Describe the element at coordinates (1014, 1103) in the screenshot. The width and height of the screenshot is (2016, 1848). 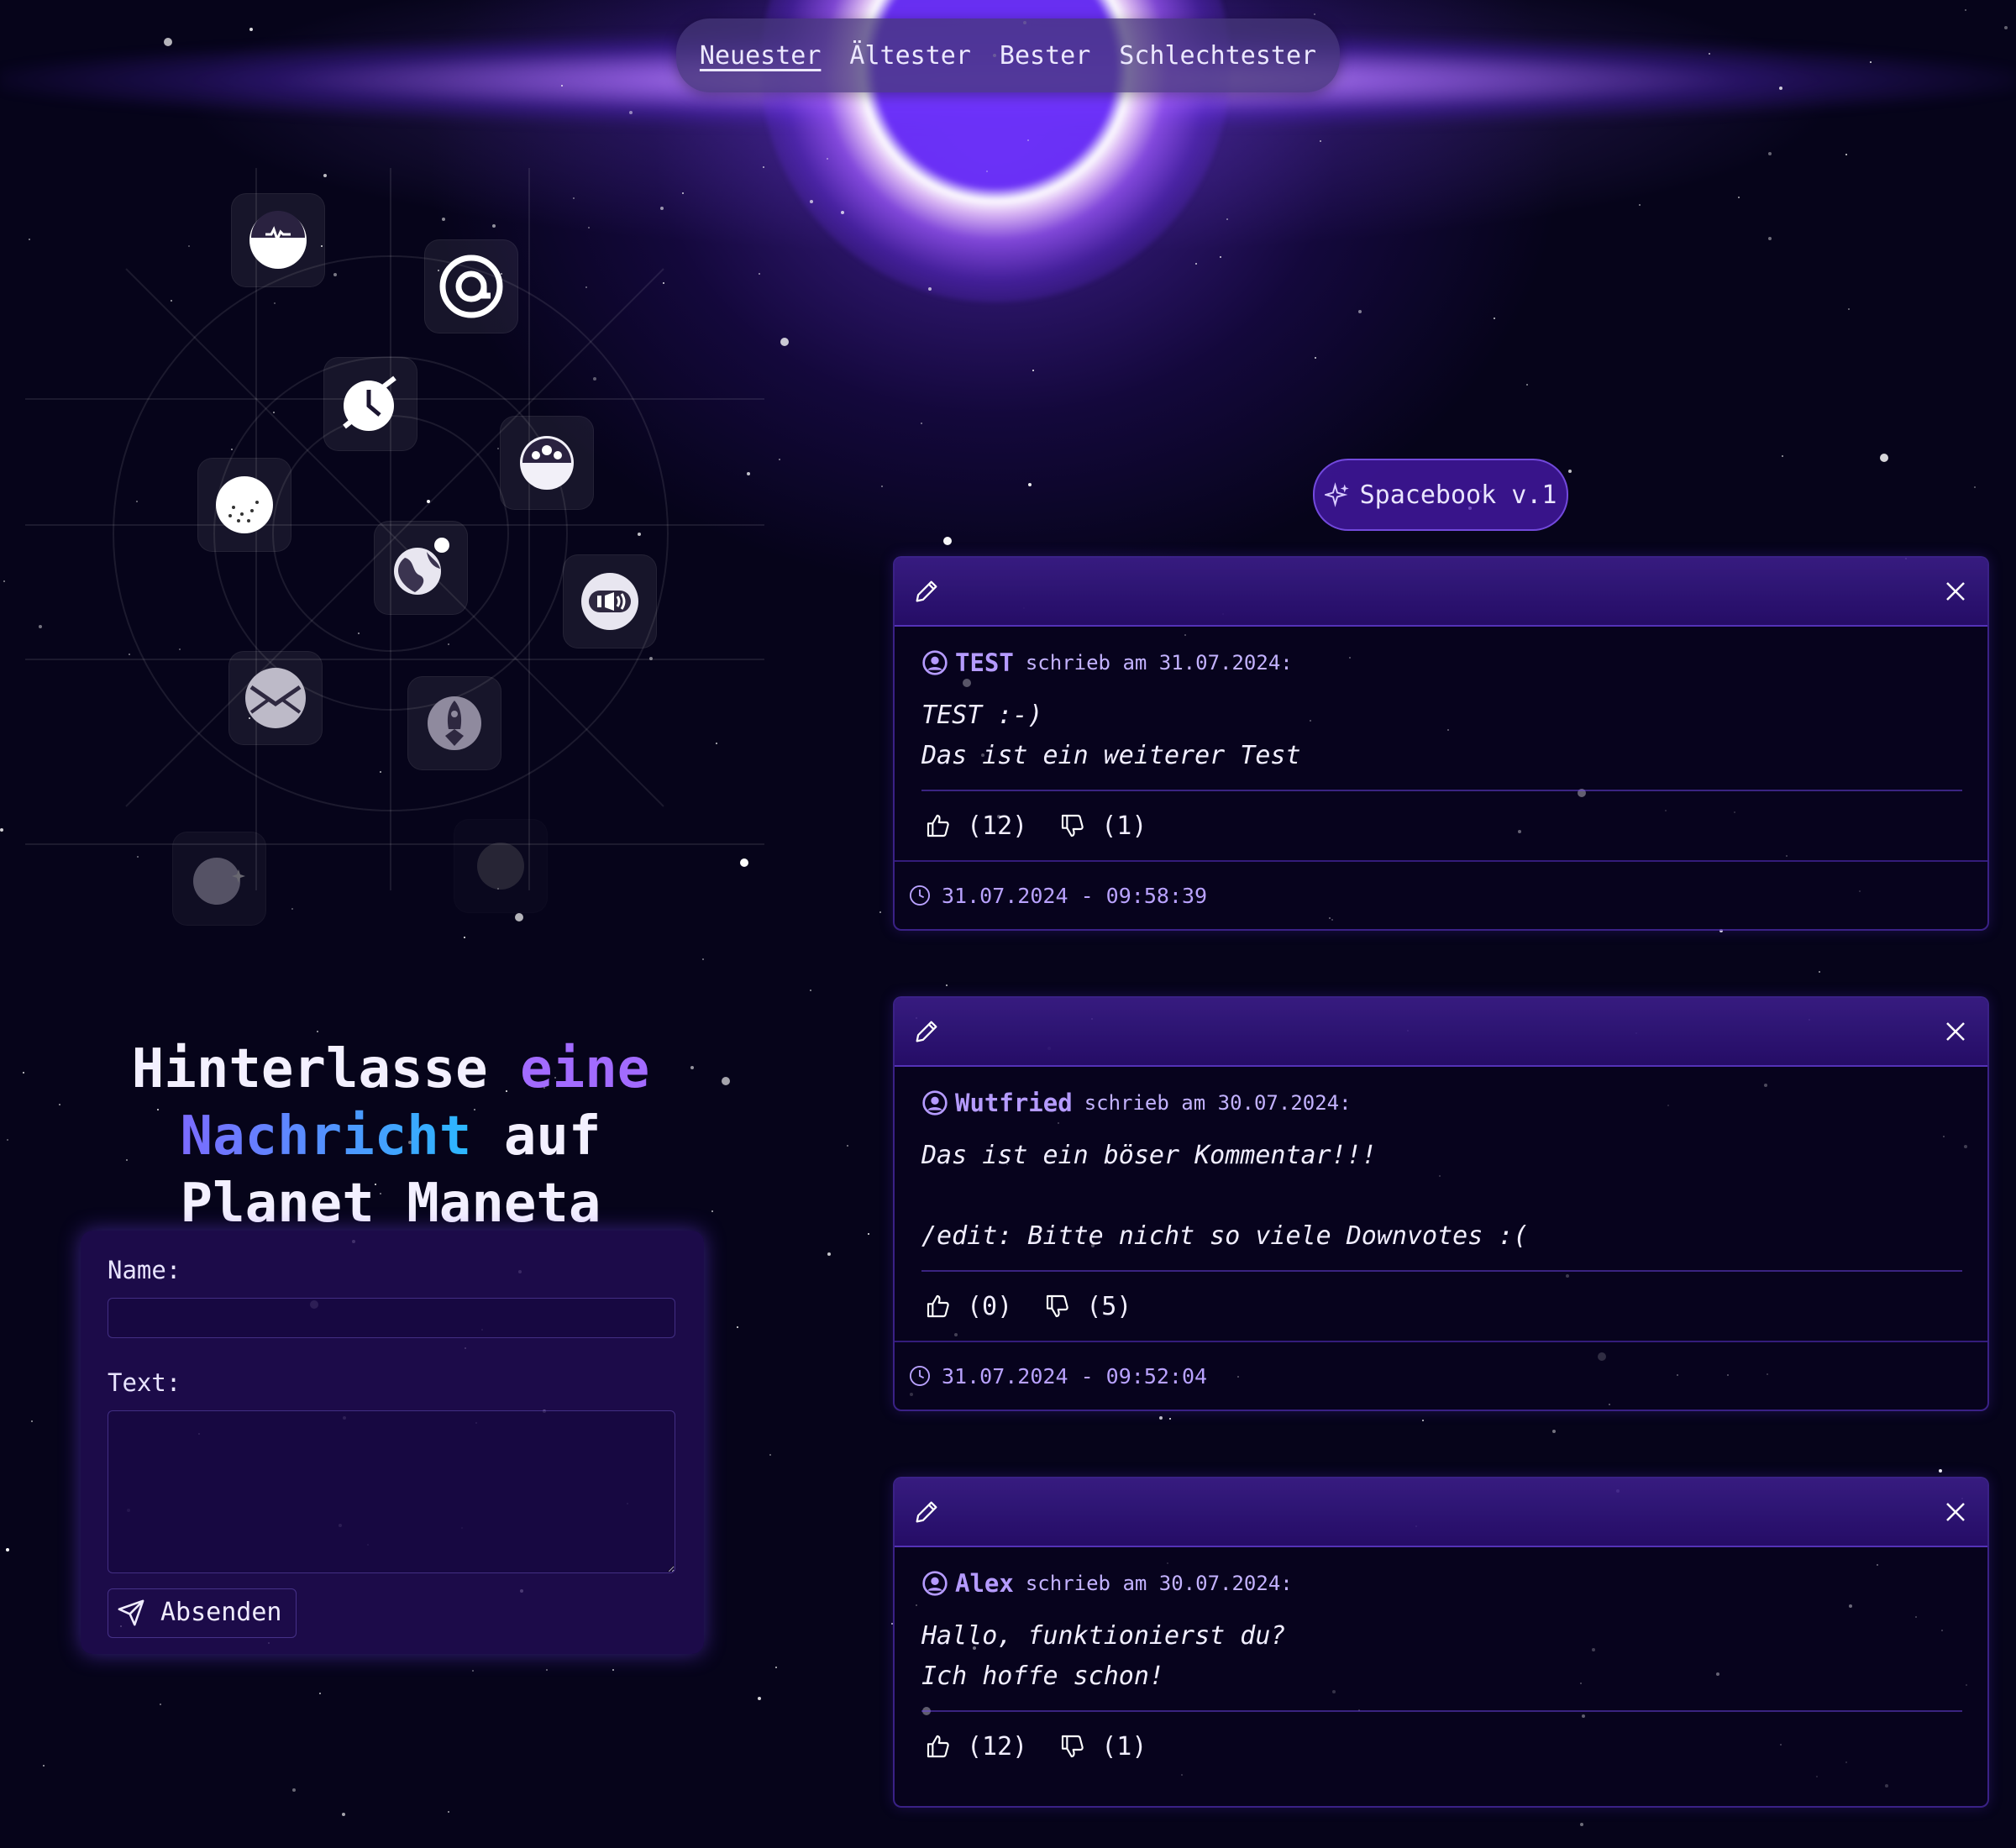
I see `post-author: Wutfried` at that location.